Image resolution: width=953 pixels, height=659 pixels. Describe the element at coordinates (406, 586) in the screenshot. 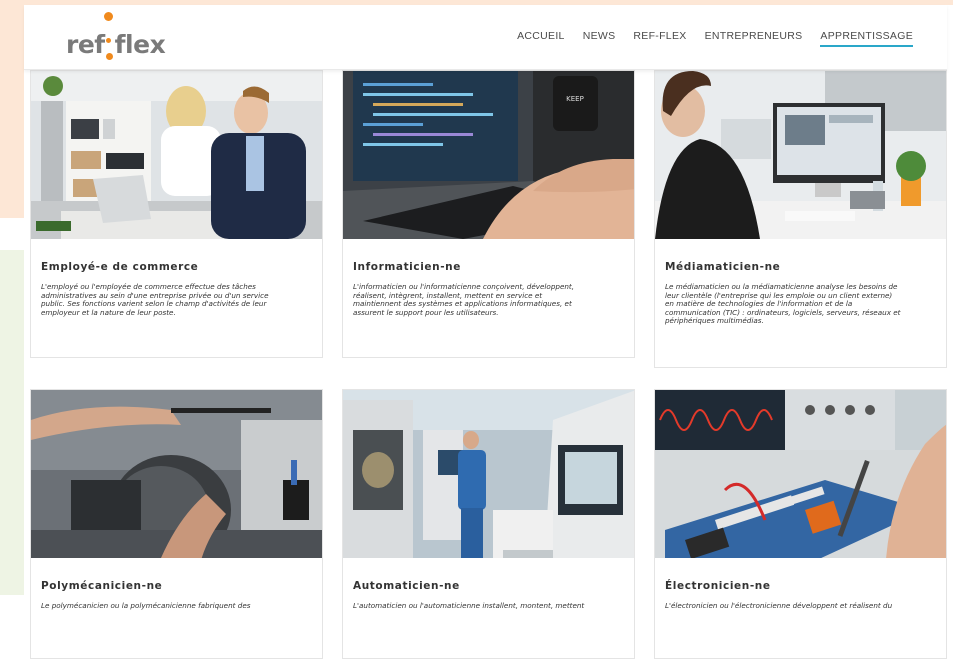

I see `card-title: Automaticien-ne` at that location.